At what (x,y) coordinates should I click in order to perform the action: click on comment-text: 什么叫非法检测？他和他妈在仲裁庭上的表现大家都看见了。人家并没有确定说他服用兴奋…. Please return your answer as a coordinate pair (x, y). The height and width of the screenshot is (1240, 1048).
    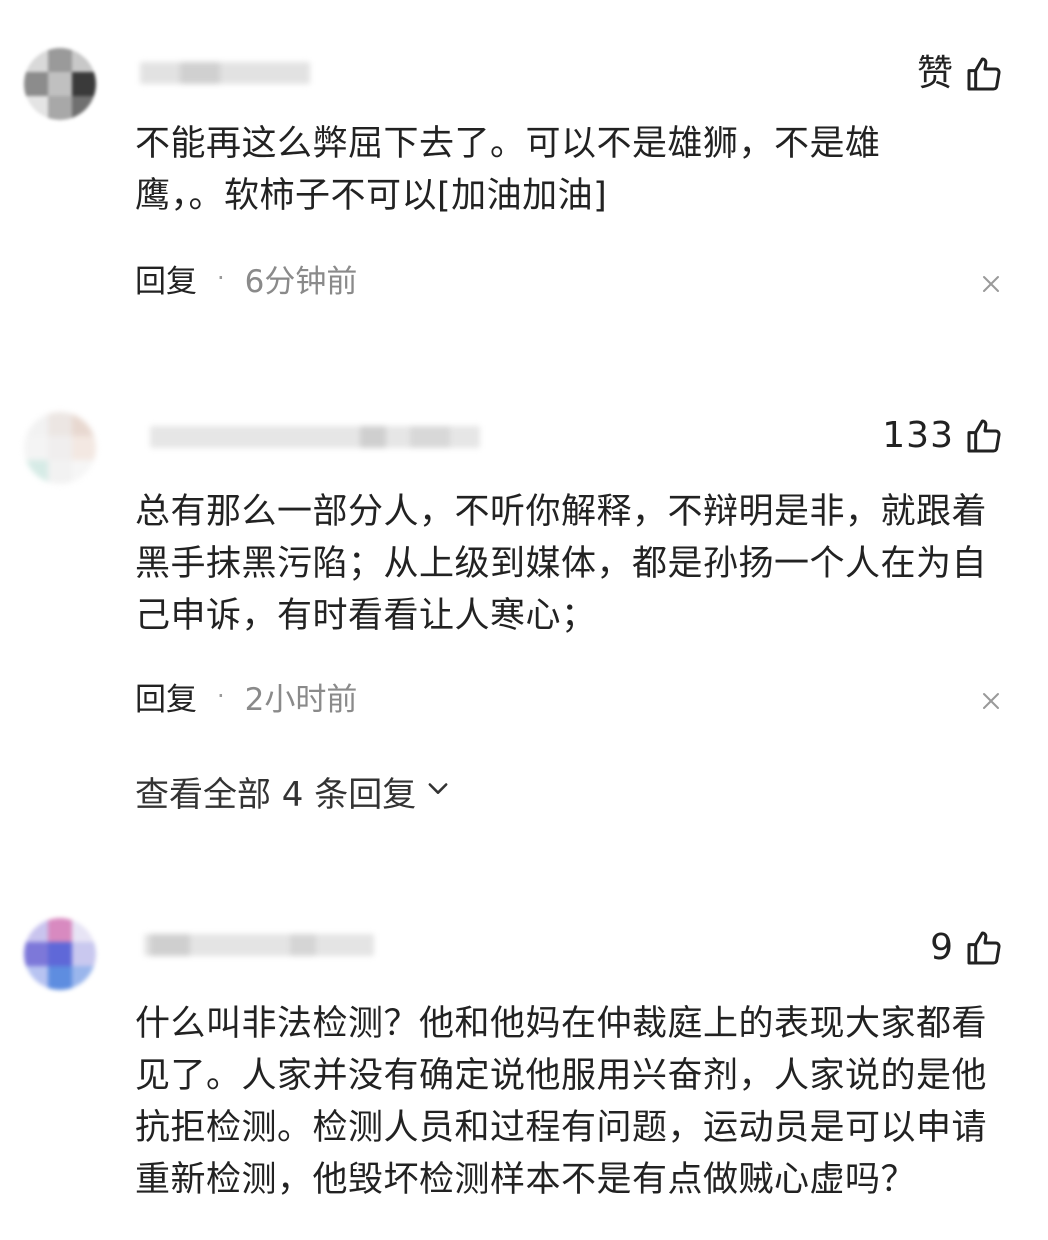
    Looking at the image, I should click on (561, 1102).